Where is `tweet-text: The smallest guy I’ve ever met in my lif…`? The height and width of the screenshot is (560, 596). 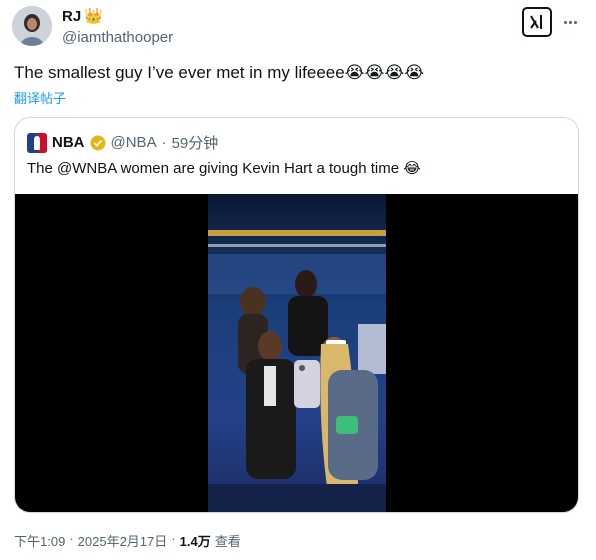
tweet-text: The smallest guy I’ve ever met in my lif… is located at coordinates (219, 72).